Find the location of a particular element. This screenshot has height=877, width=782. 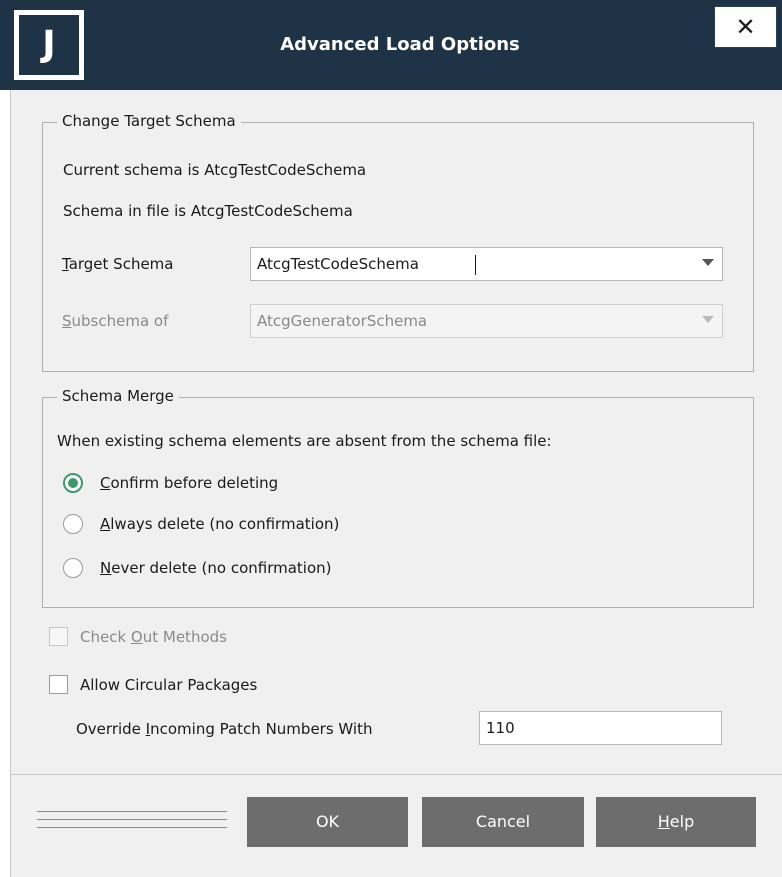

override-patch-number-input: 110 is located at coordinates (600, 728).